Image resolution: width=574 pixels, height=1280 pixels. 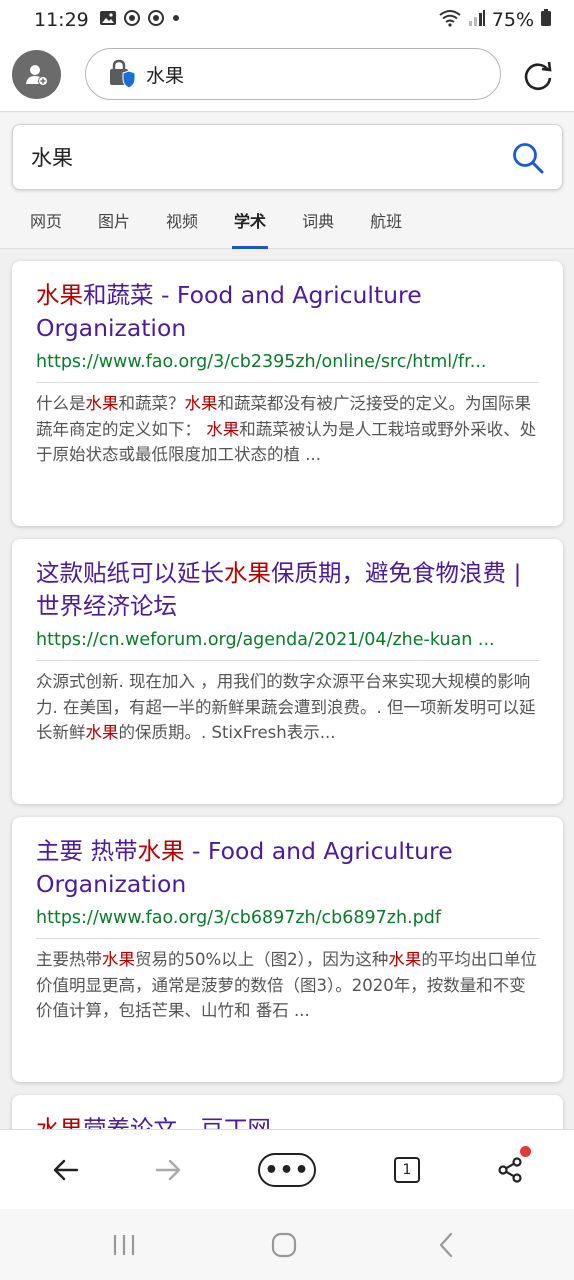 I want to click on shield-lock-icon, so click(x=121, y=74).